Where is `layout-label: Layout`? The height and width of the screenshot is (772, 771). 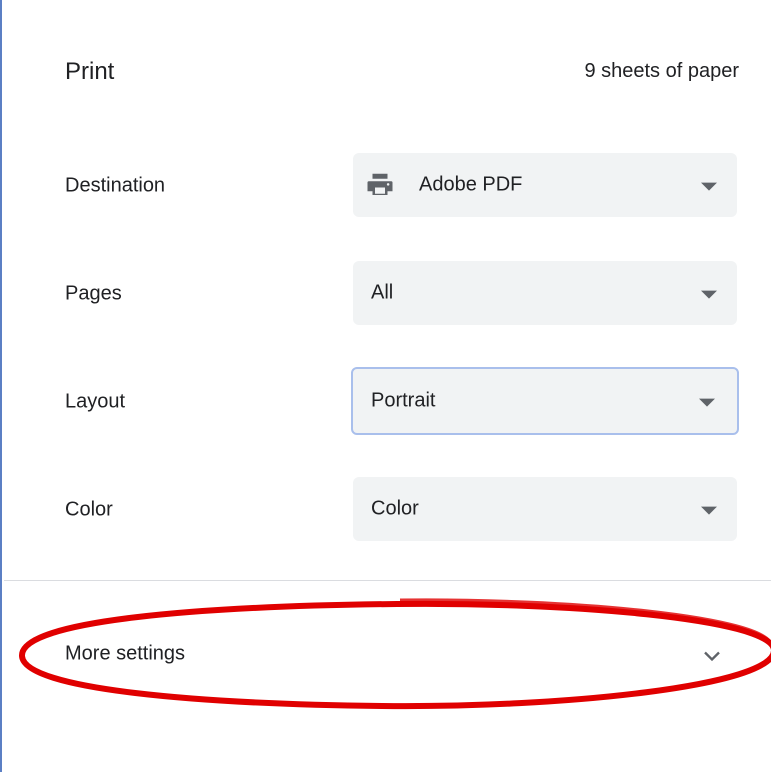
layout-label: Layout is located at coordinates (95, 401).